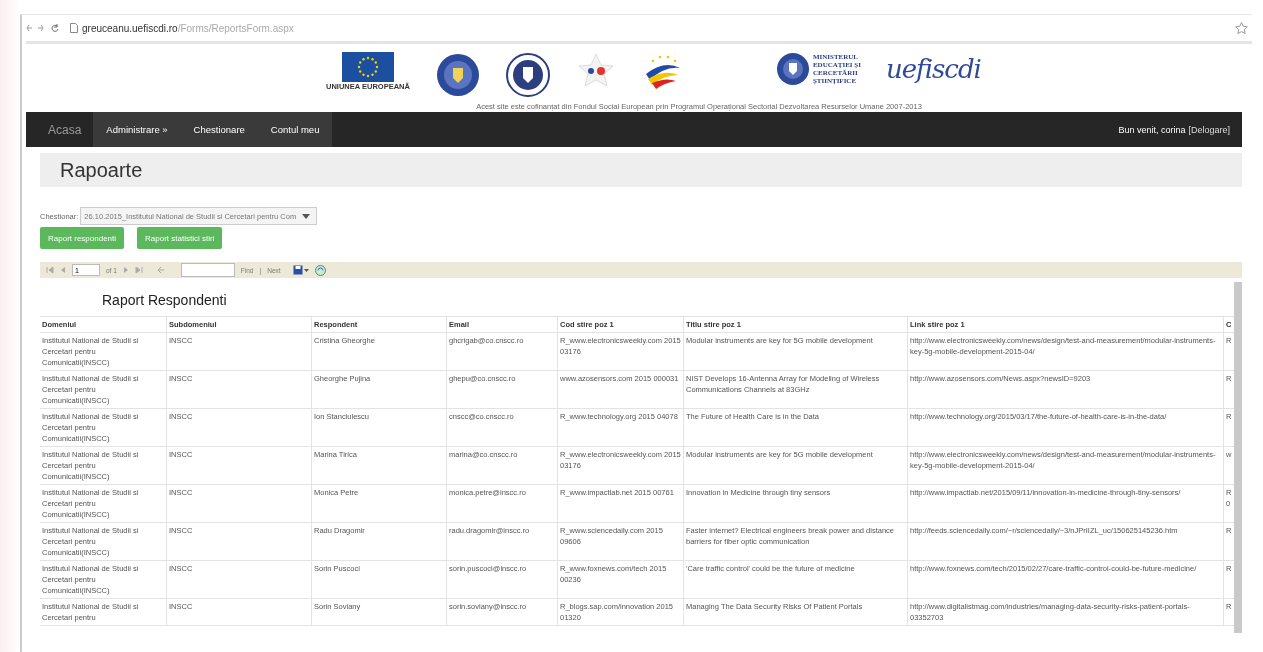  I want to click on nav-item: Administrare », so click(137, 129).